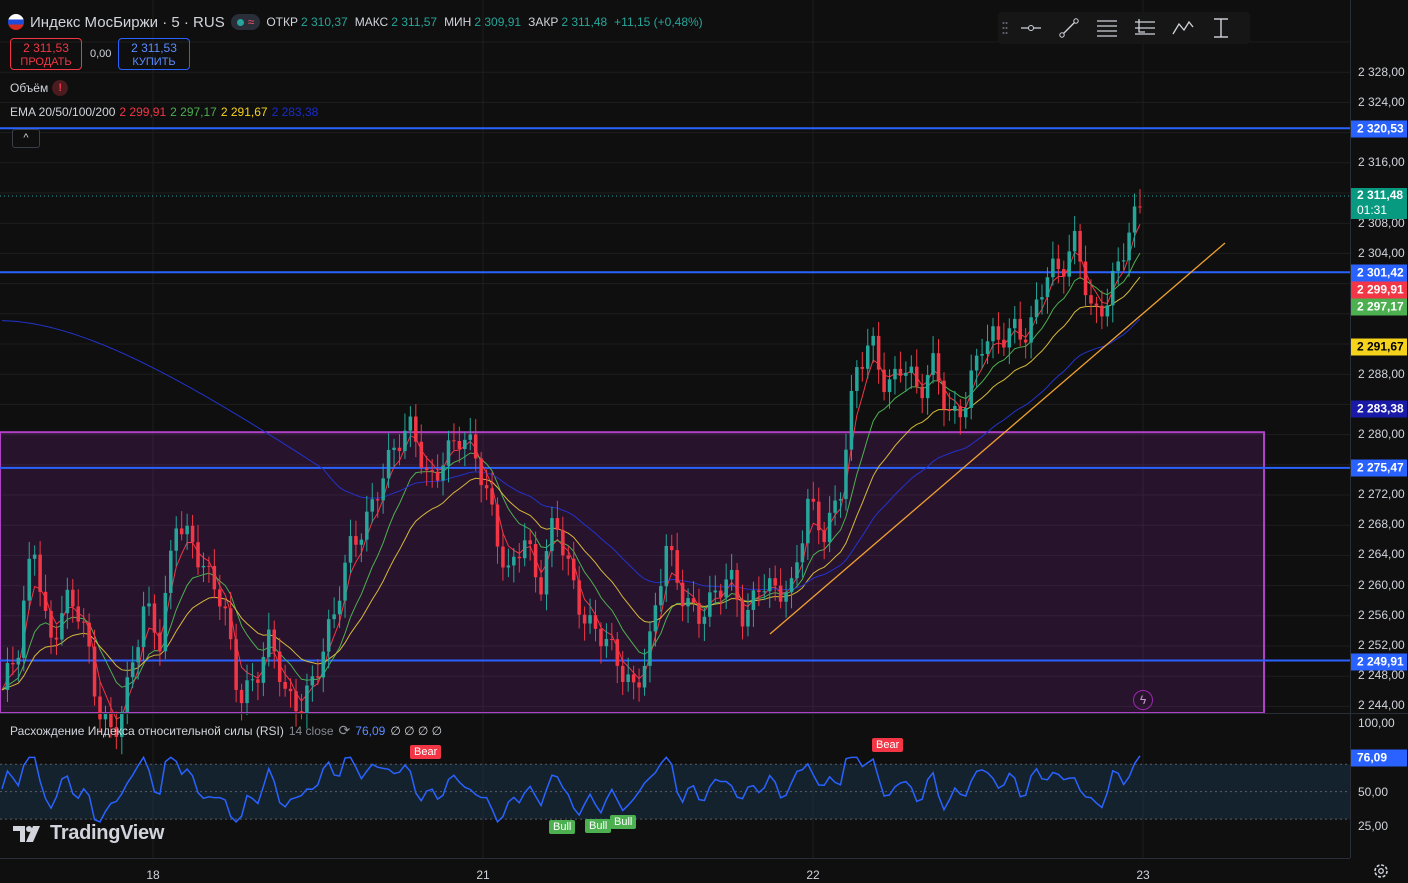 This screenshot has width=1408, height=883. What do you see at coordinates (1069, 28) in the screenshot?
I see `trend-line-icon` at bounding box center [1069, 28].